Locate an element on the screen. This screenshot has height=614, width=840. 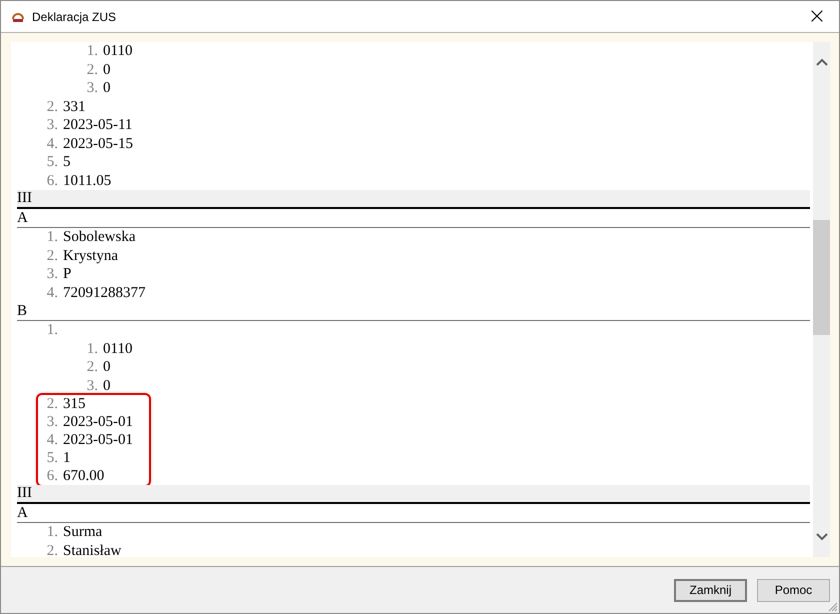
item-value: 670.00 is located at coordinates (83, 476).